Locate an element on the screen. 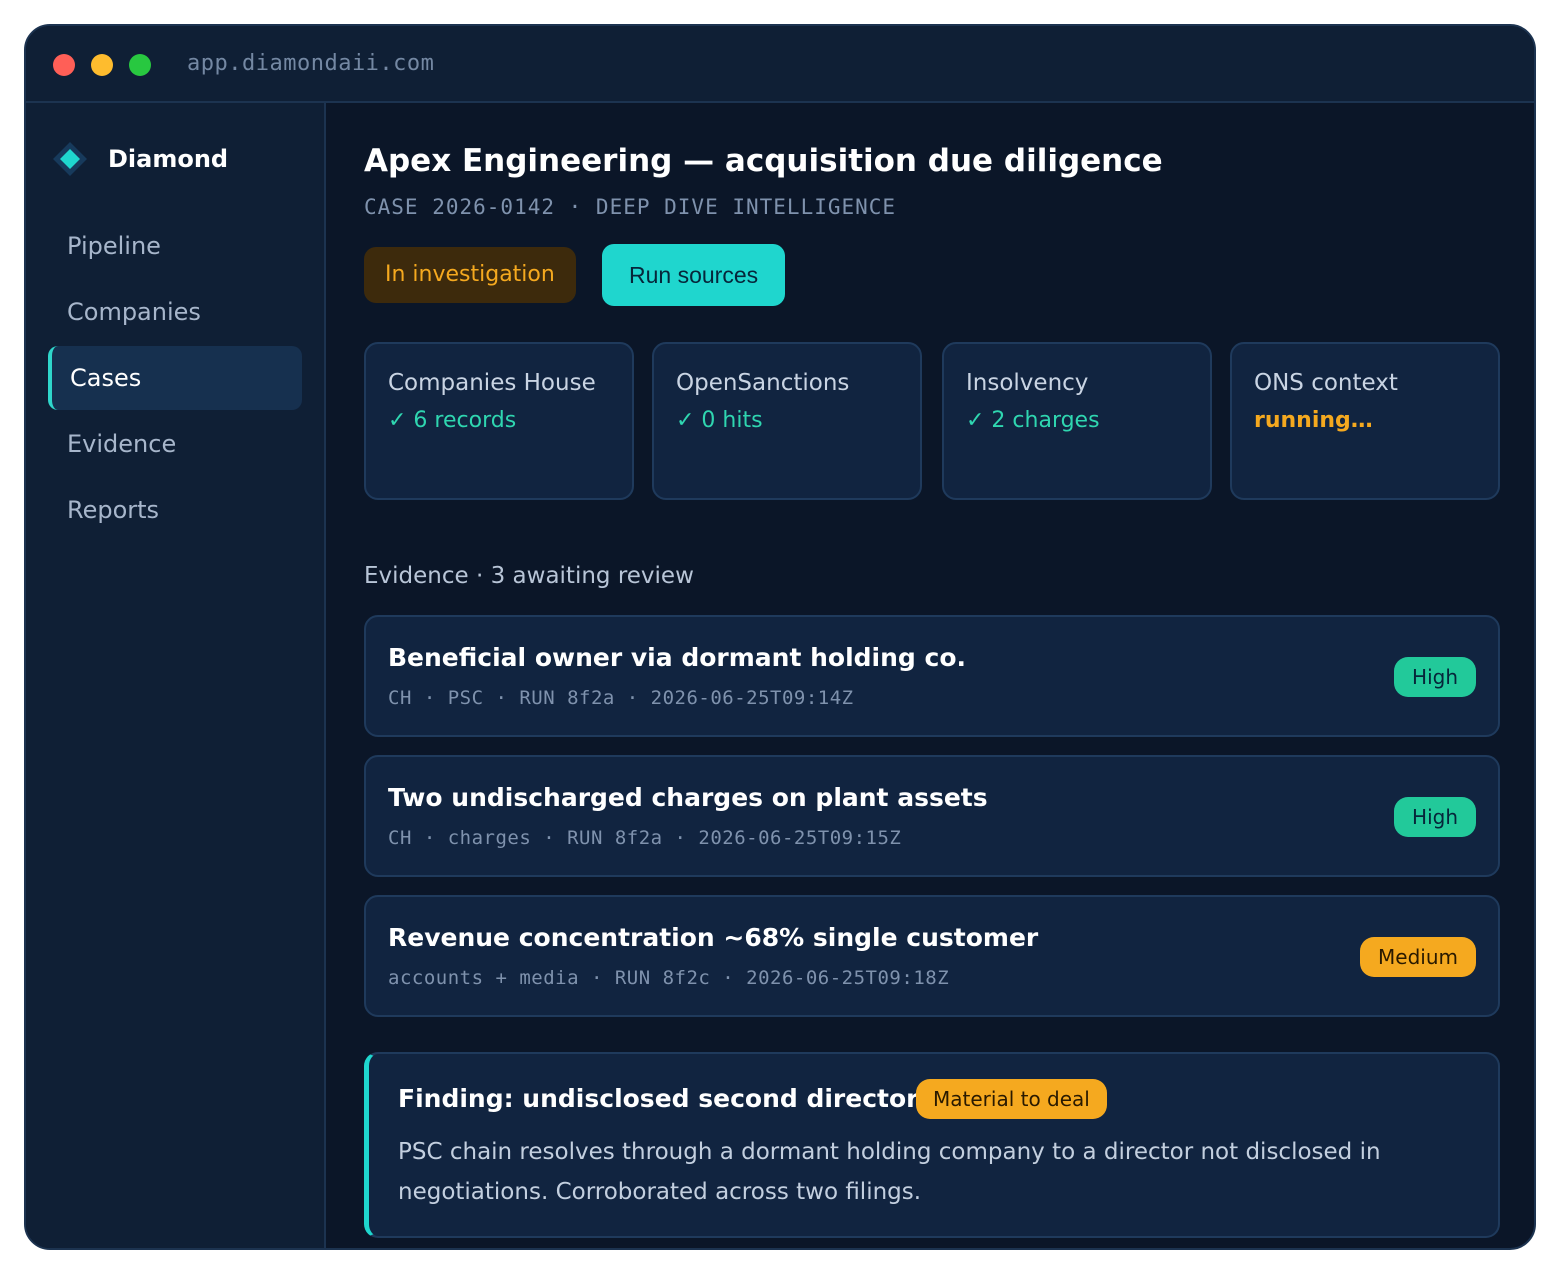  address-url: app.diamondaii.com is located at coordinates (310, 63).